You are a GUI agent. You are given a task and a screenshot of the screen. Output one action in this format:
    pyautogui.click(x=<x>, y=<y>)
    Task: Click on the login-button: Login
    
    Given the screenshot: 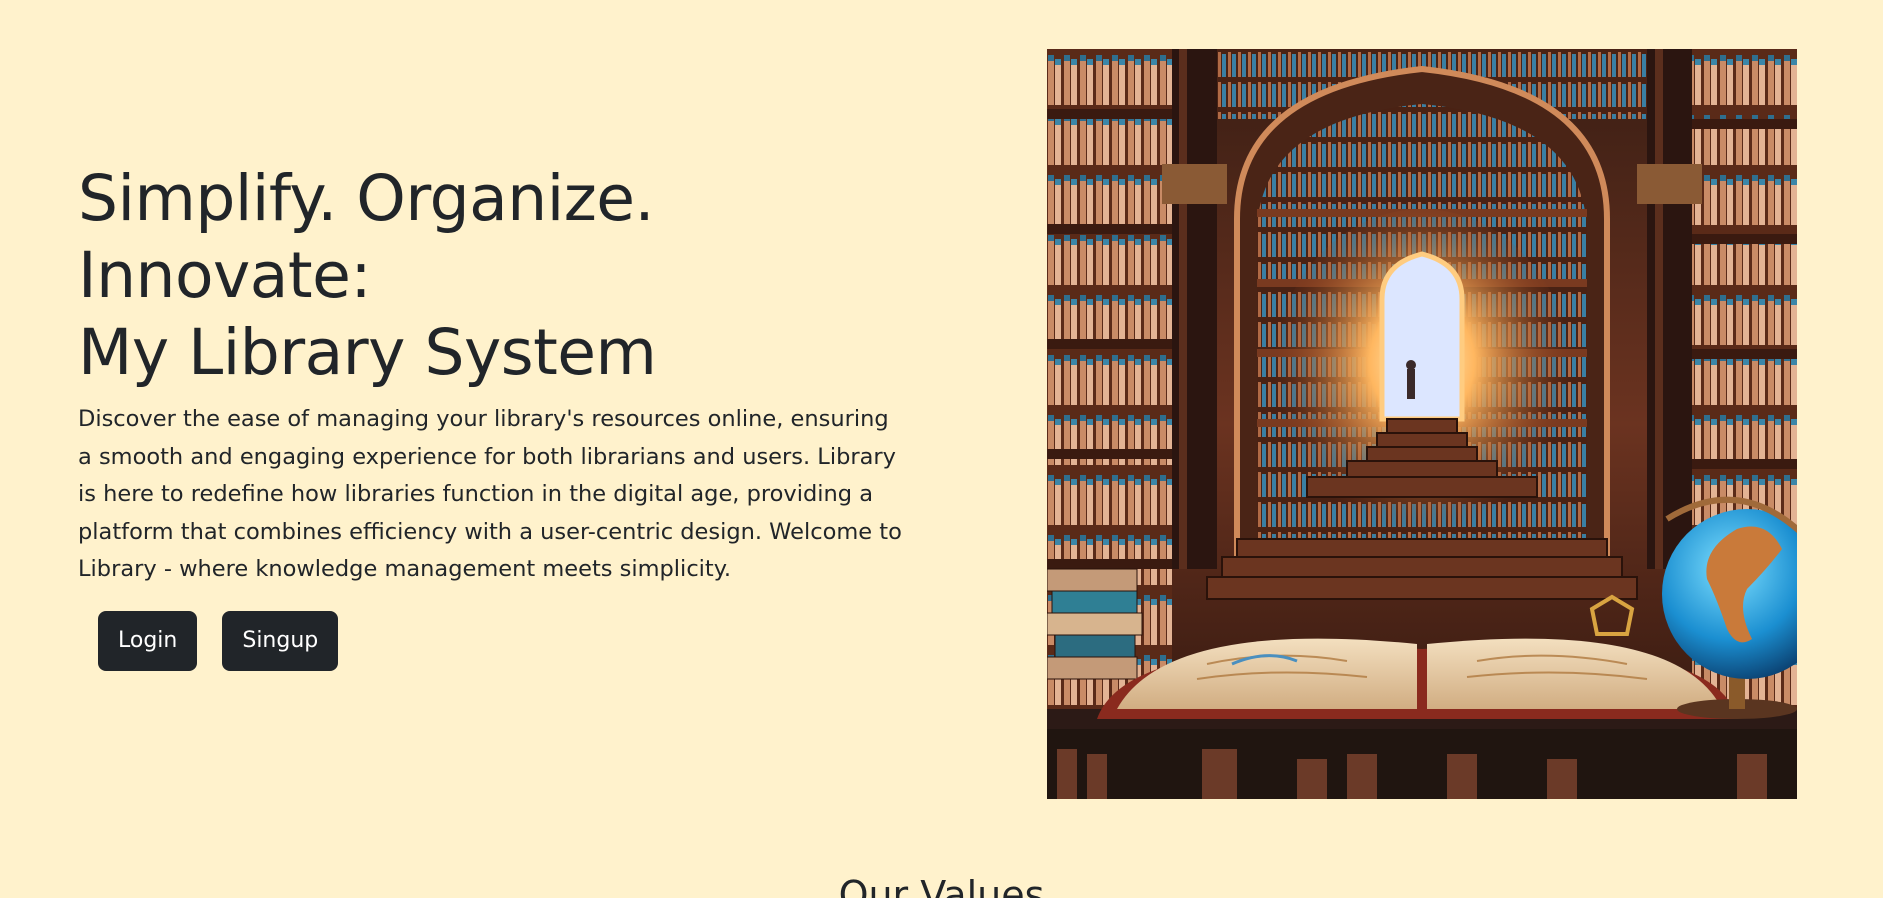 What is the action you would take?
    pyautogui.click(x=148, y=640)
    